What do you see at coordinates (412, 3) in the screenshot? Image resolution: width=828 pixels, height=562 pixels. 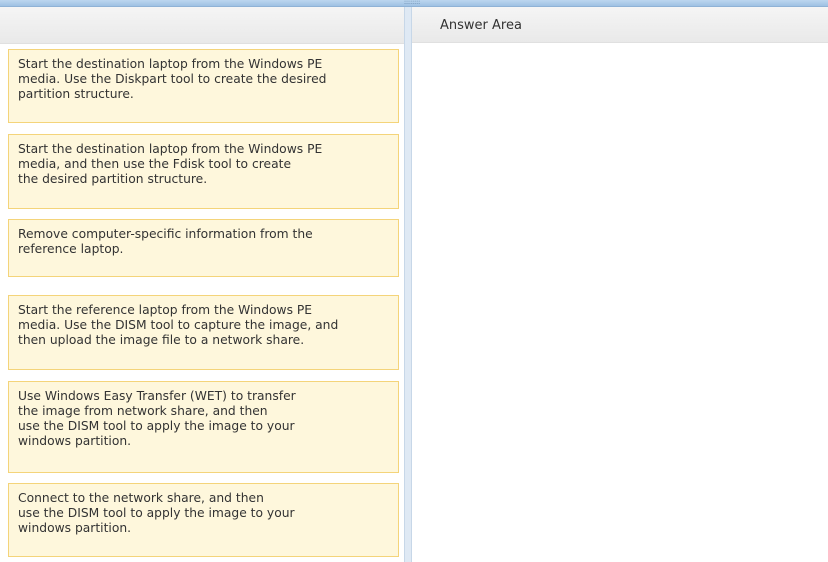 I see `splitter-grip: ::::::::` at bounding box center [412, 3].